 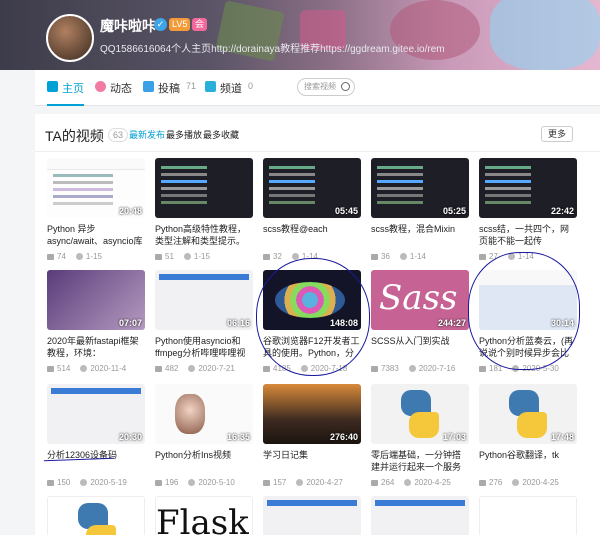 I want to click on tab-label: 投稿, so click(x=169, y=89).